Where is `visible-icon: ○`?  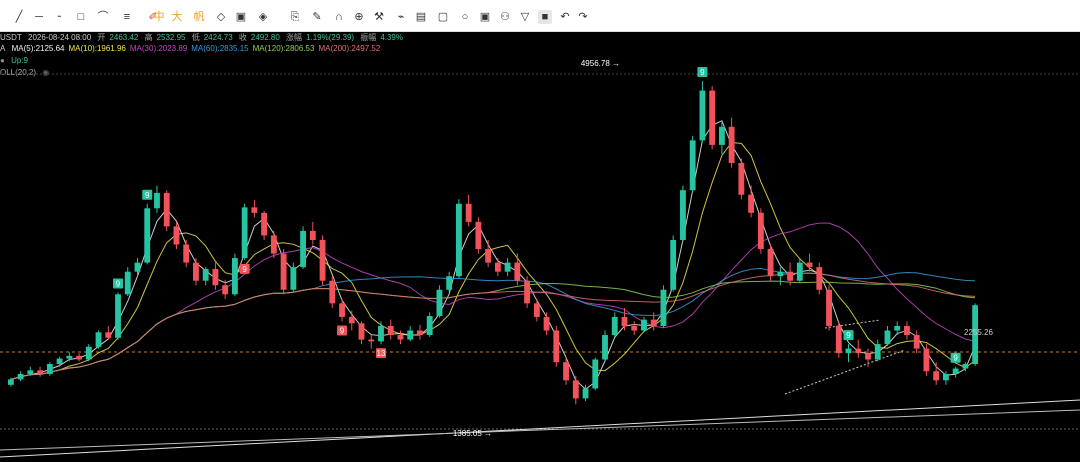
visible-icon: ○ is located at coordinates (465, 17).